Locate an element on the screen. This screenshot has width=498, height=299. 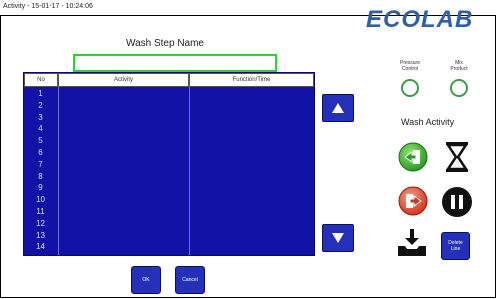
save-step-button is located at coordinates (412, 243).